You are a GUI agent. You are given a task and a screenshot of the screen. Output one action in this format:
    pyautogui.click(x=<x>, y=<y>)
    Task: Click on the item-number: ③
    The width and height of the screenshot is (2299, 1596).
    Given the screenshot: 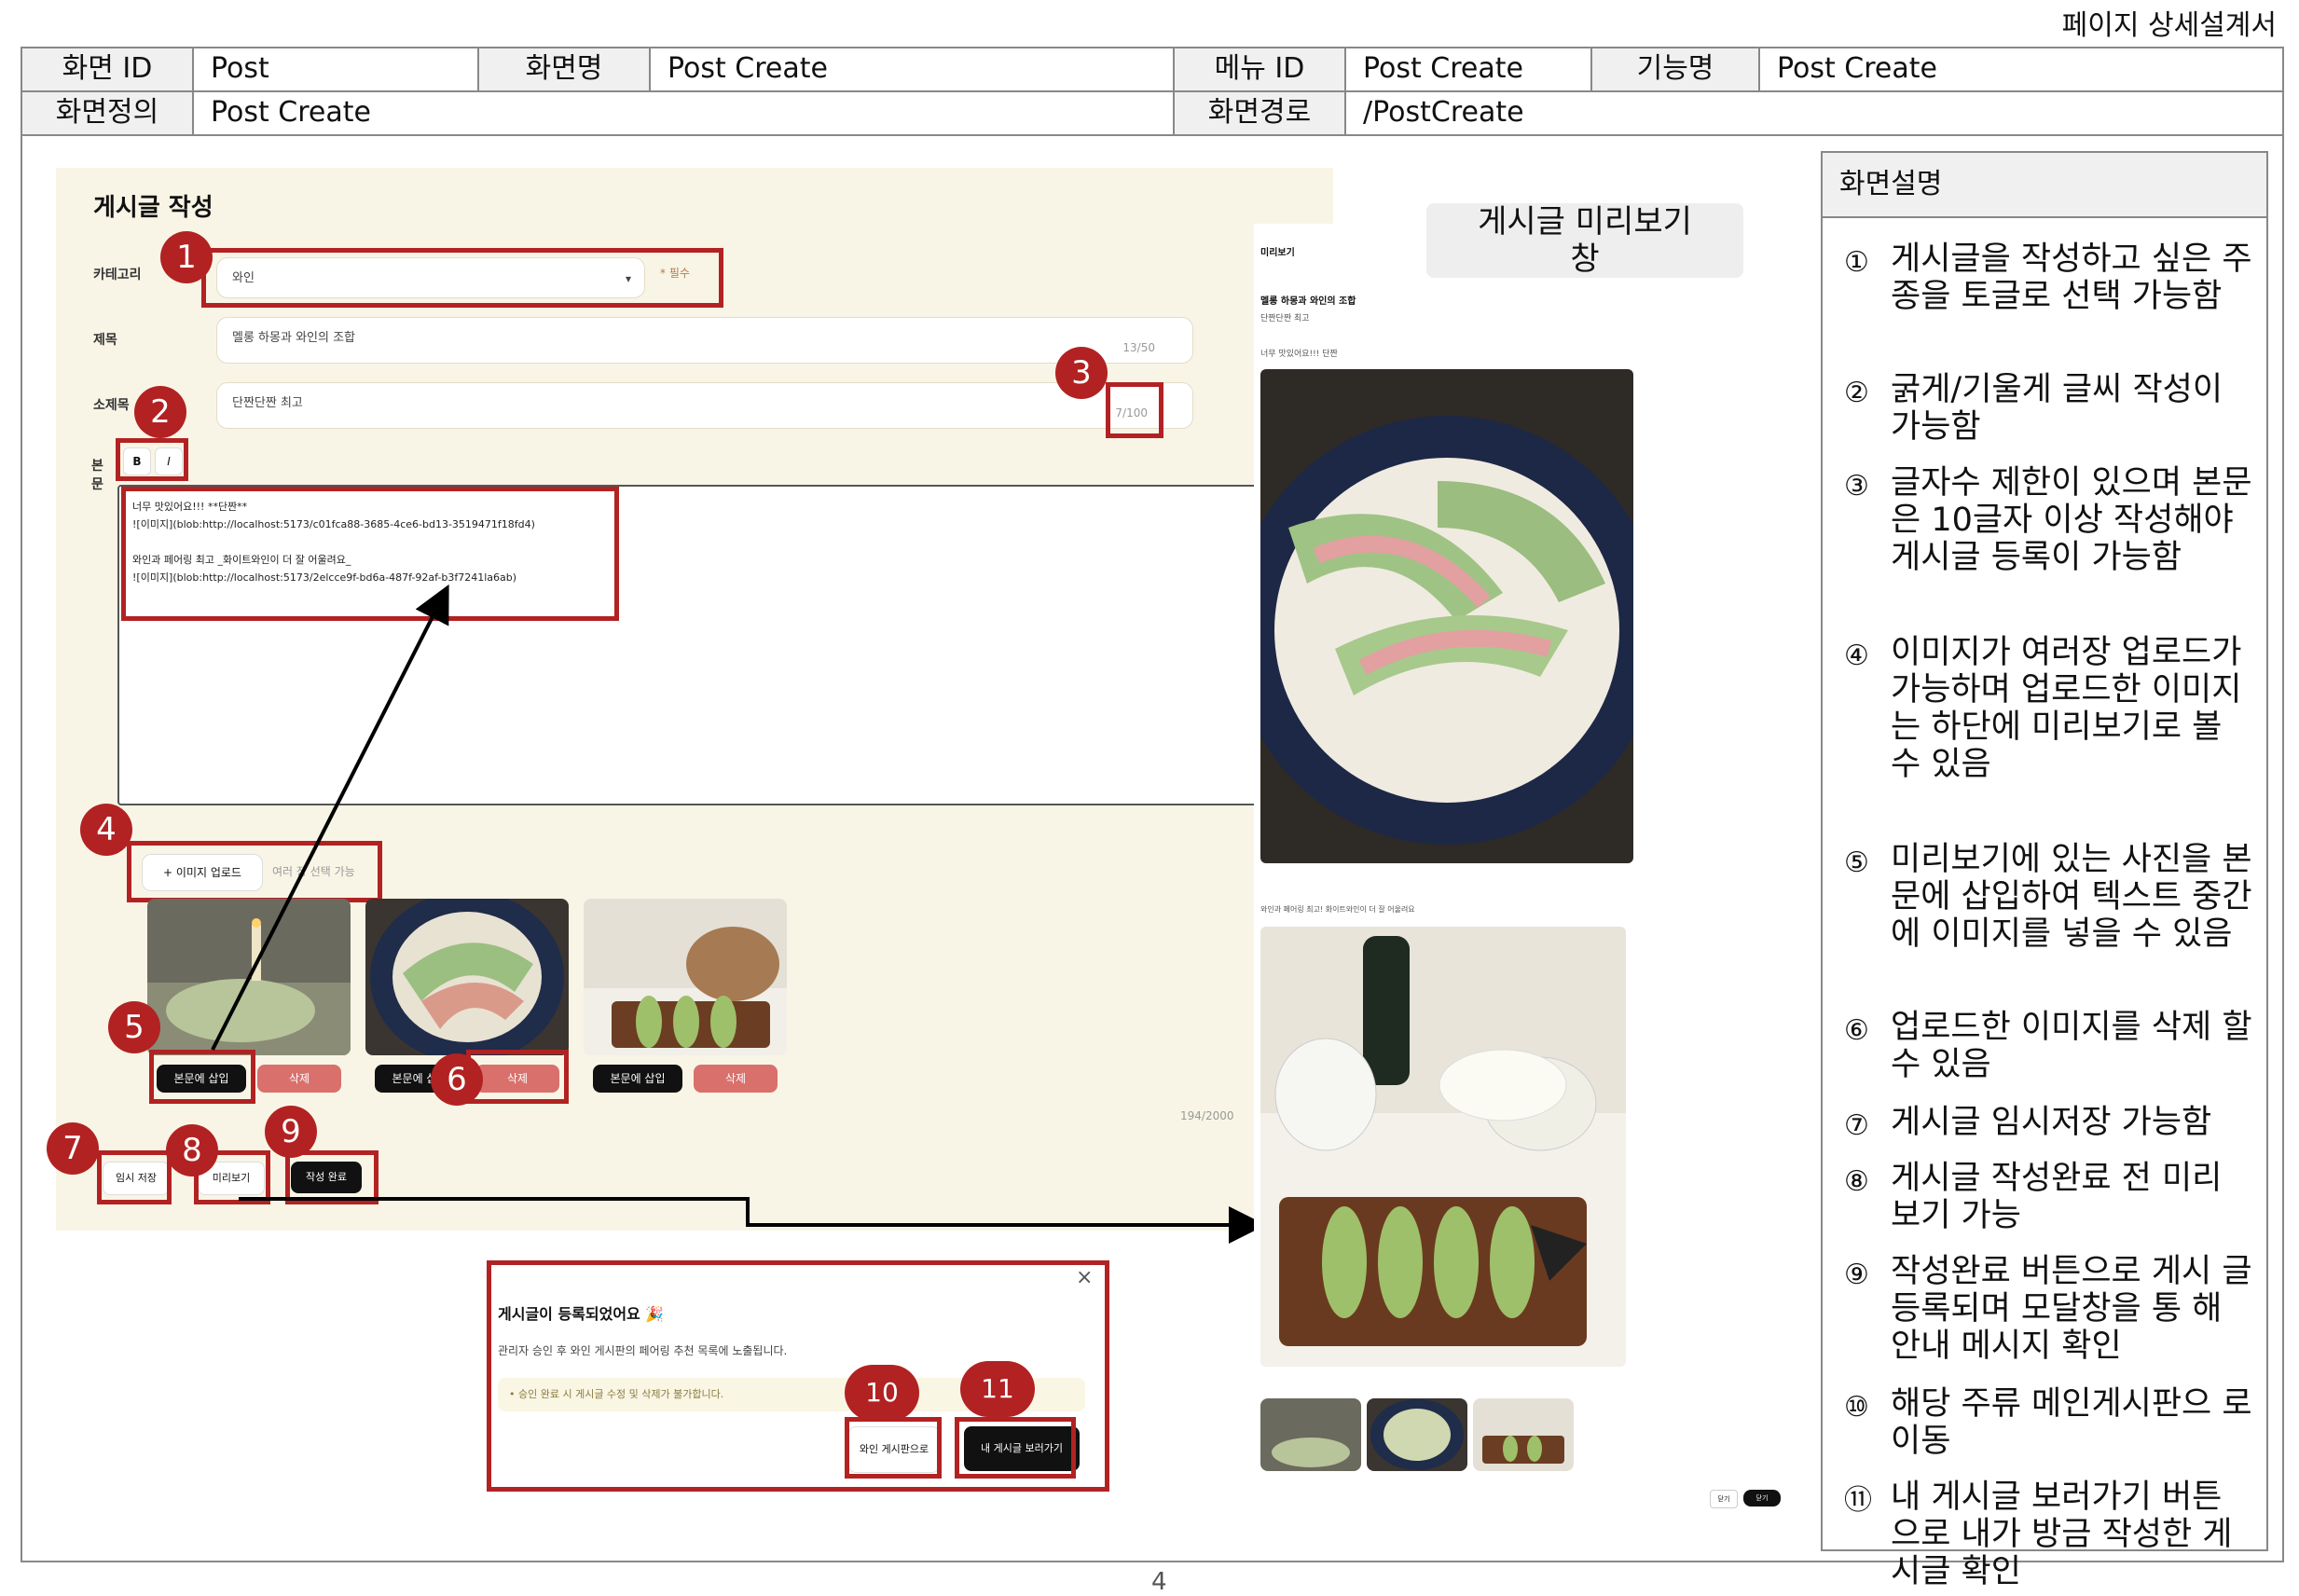 What is the action you would take?
    pyautogui.click(x=1856, y=486)
    